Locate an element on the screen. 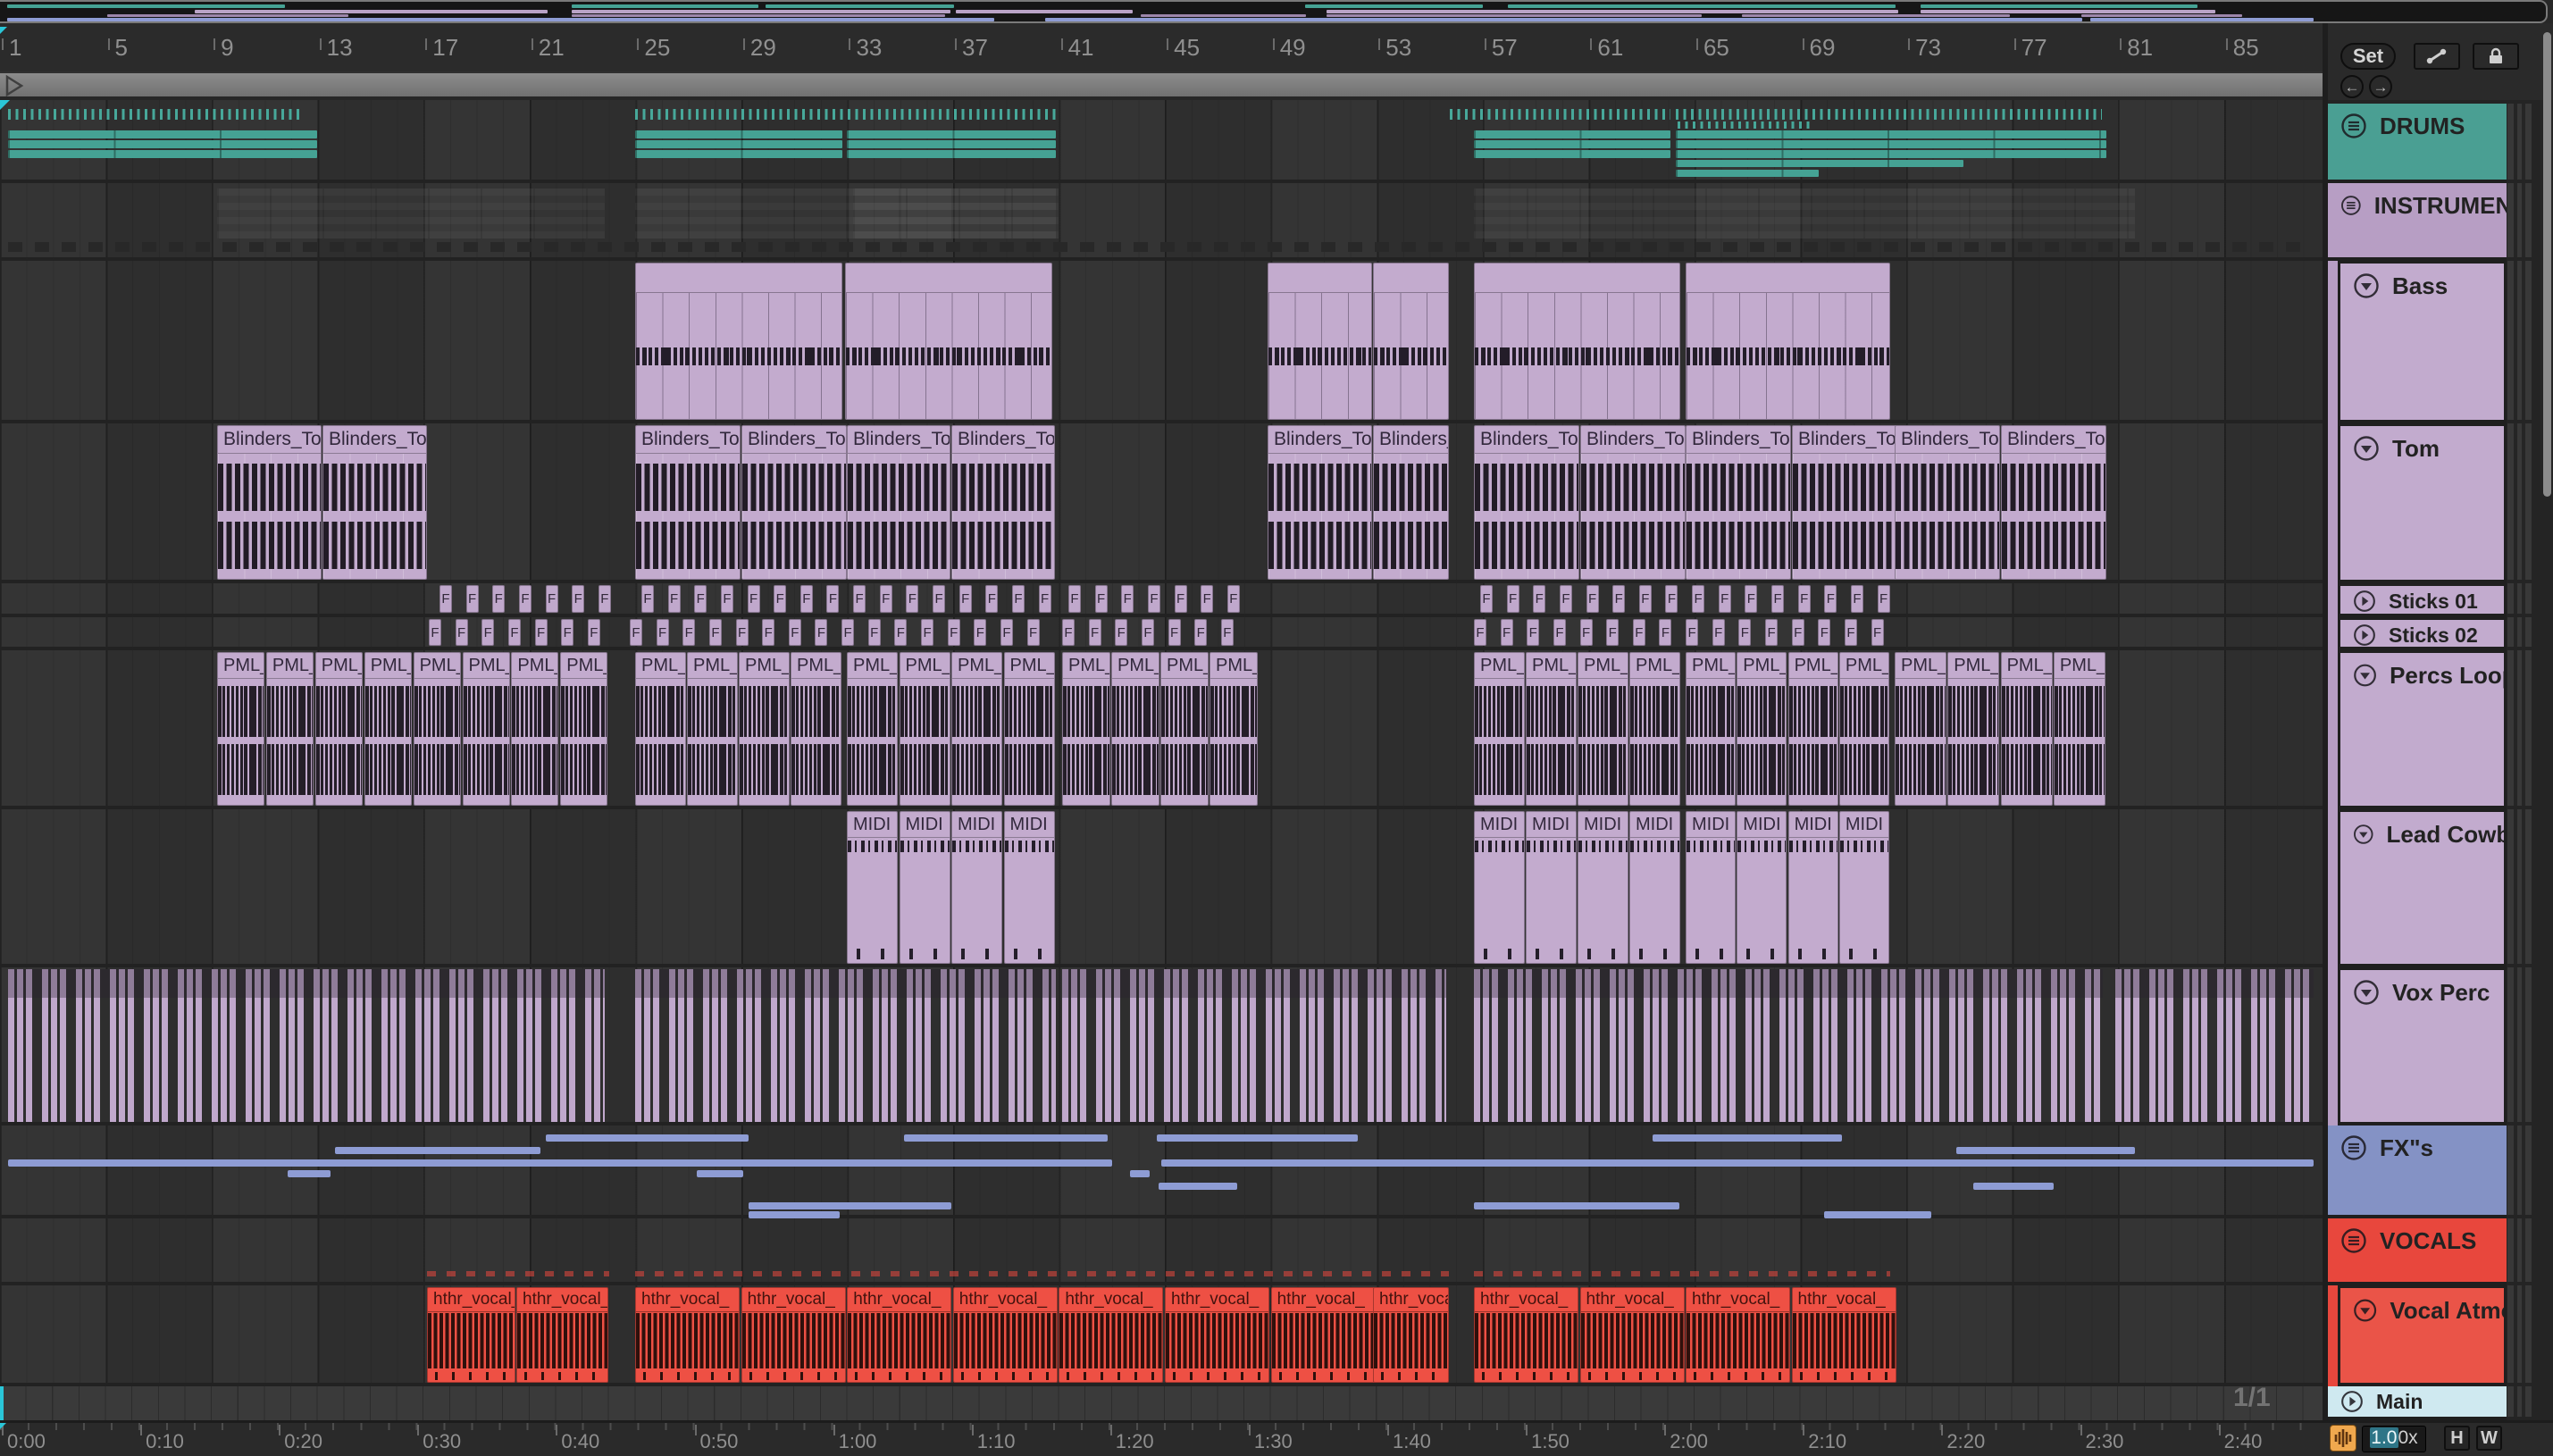  track-header-fx: FX"s is located at coordinates (2418, 1171).